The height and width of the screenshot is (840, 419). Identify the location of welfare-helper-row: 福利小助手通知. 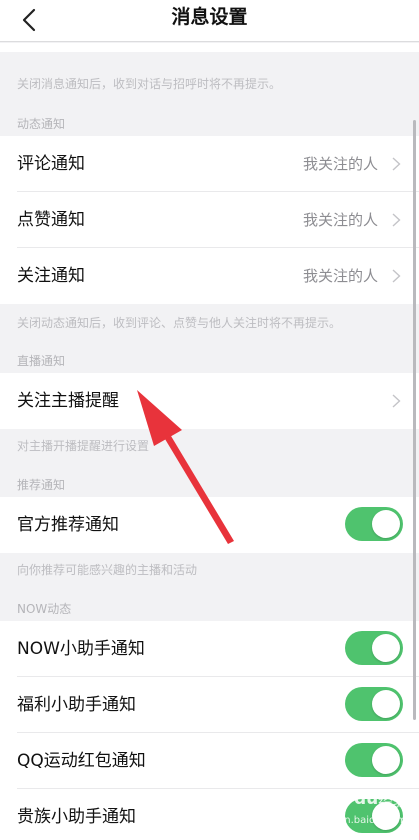
(209, 705).